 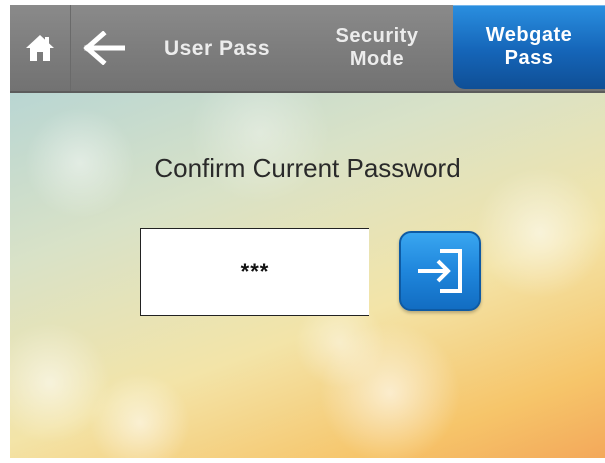 I want to click on home-icon, so click(x=40, y=48).